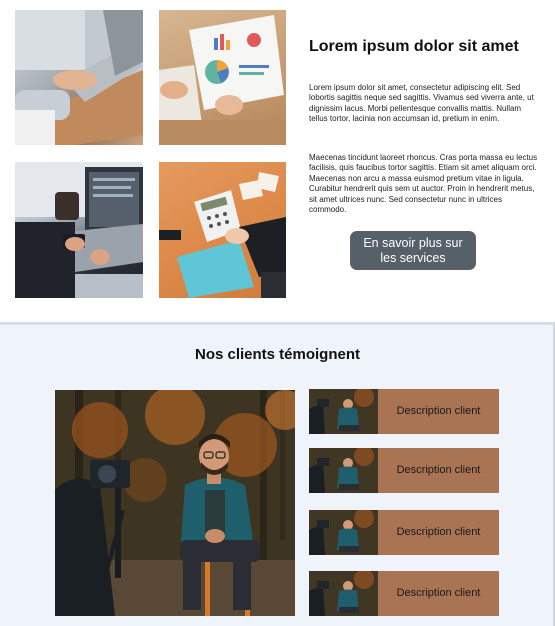  What do you see at coordinates (79, 230) in the screenshot?
I see `photo-laptop-phone` at bounding box center [79, 230].